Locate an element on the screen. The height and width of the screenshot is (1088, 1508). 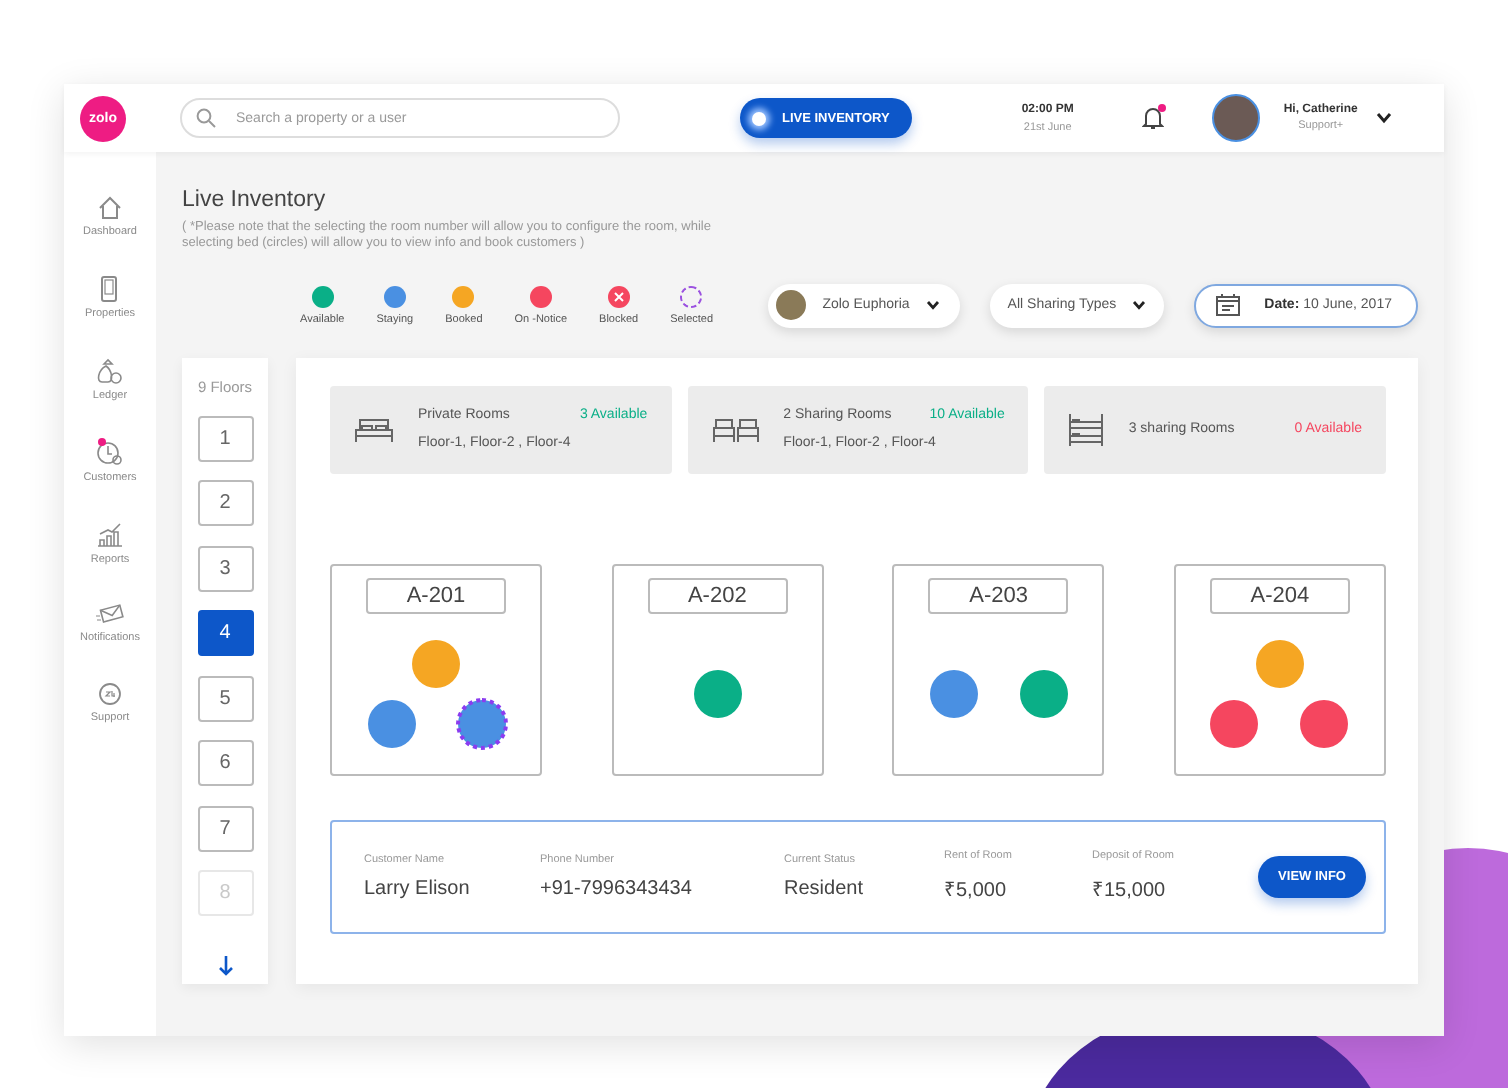
field-value: ₹5,000 is located at coordinates (976, 890).